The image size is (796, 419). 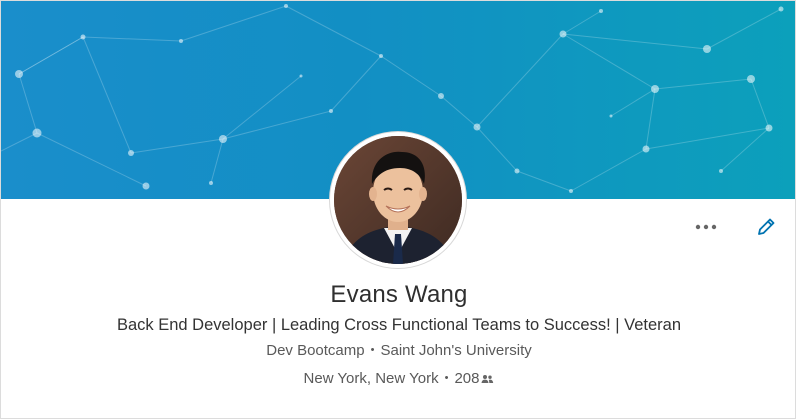 I want to click on more-horizontal-icon, so click(x=706, y=227).